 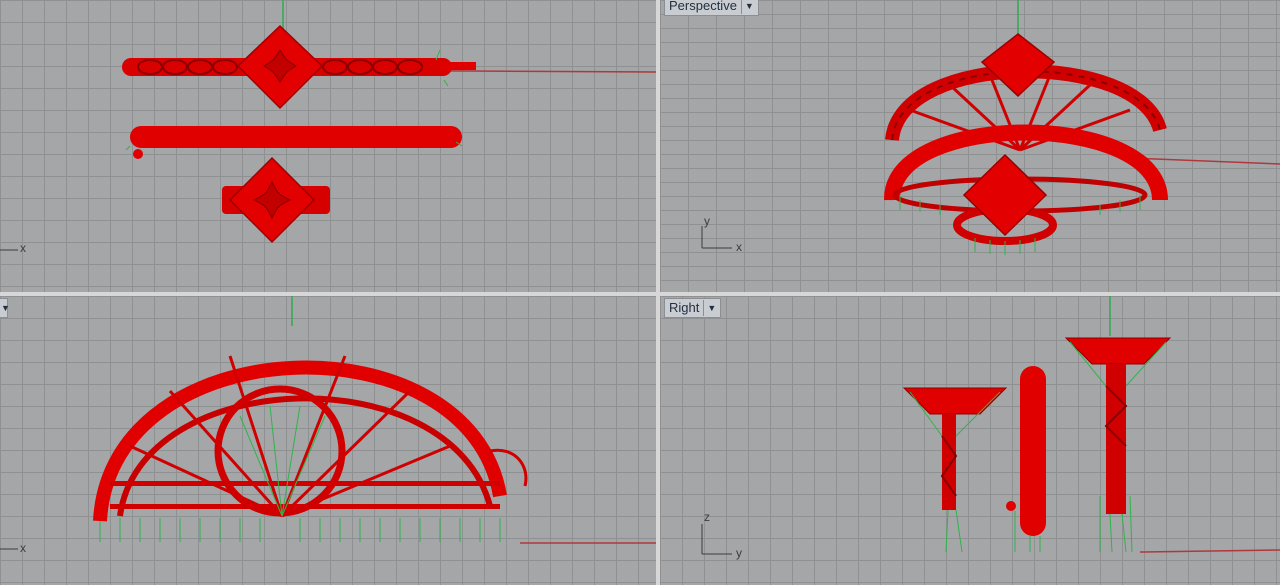 I want to click on band-side, so click(x=1033, y=451).